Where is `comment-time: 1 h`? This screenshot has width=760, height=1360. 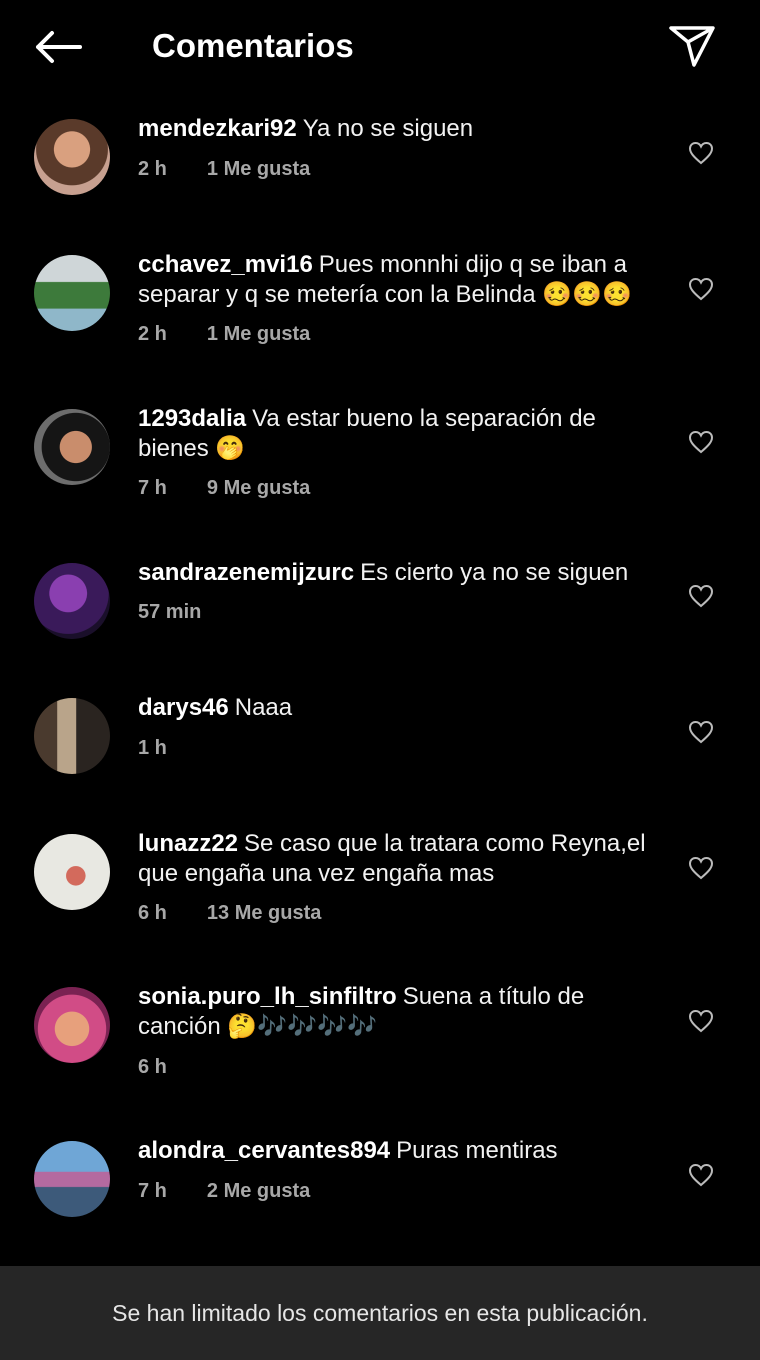 comment-time: 1 h is located at coordinates (152, 748).